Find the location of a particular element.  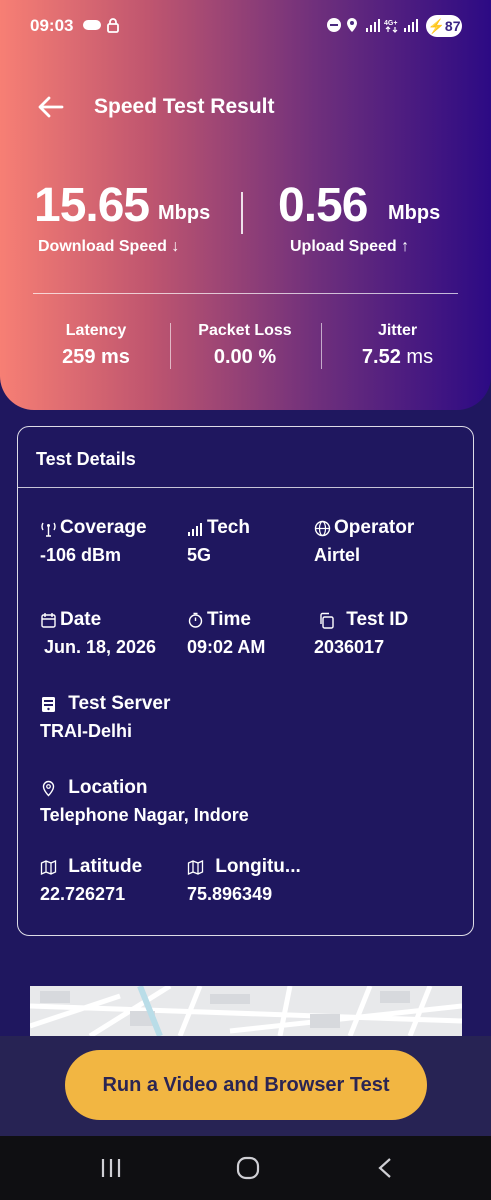

packet-loss-value: 0.00 is located at coordinates (233, 357).